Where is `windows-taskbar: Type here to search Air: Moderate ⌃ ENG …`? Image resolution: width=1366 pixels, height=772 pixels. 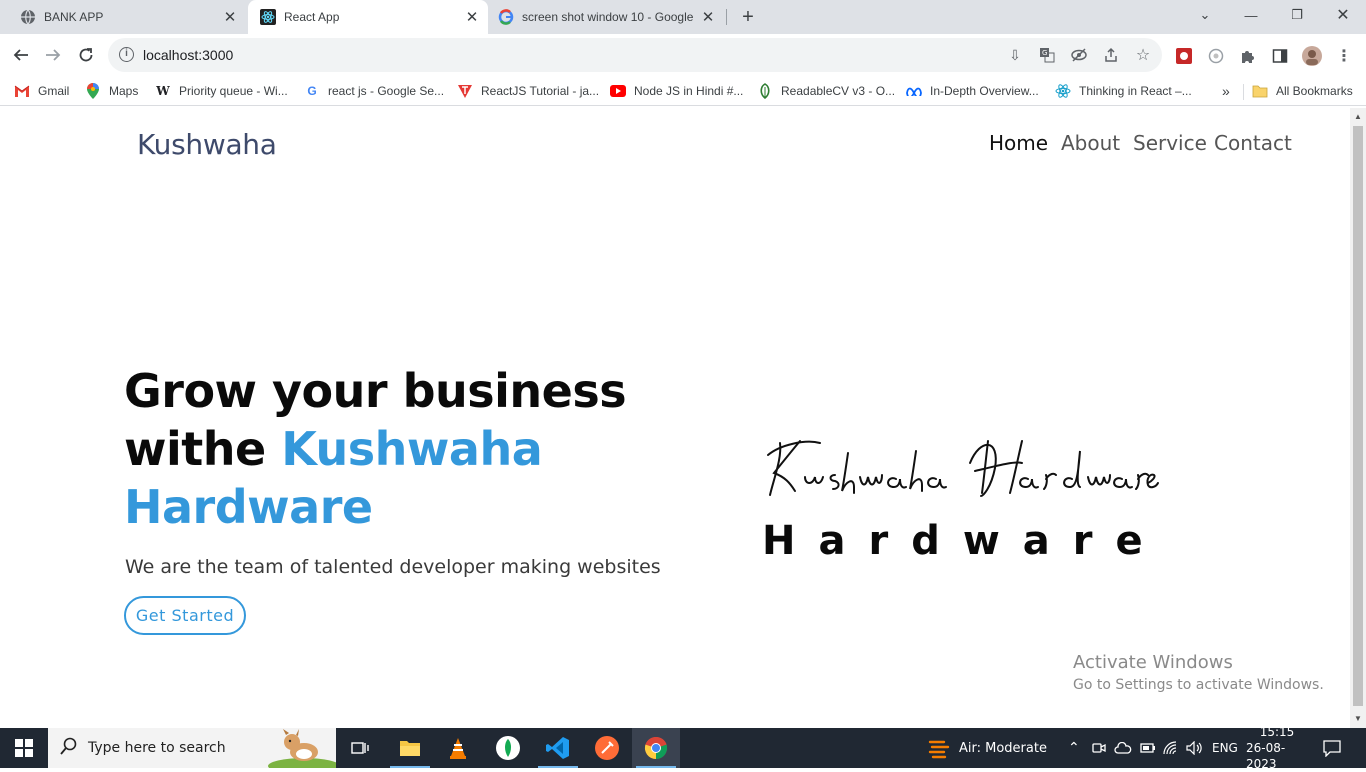
windows-taskbar: Type here to search Air: Moderate ⌃ ENG … is located at coordinates (683, 748).